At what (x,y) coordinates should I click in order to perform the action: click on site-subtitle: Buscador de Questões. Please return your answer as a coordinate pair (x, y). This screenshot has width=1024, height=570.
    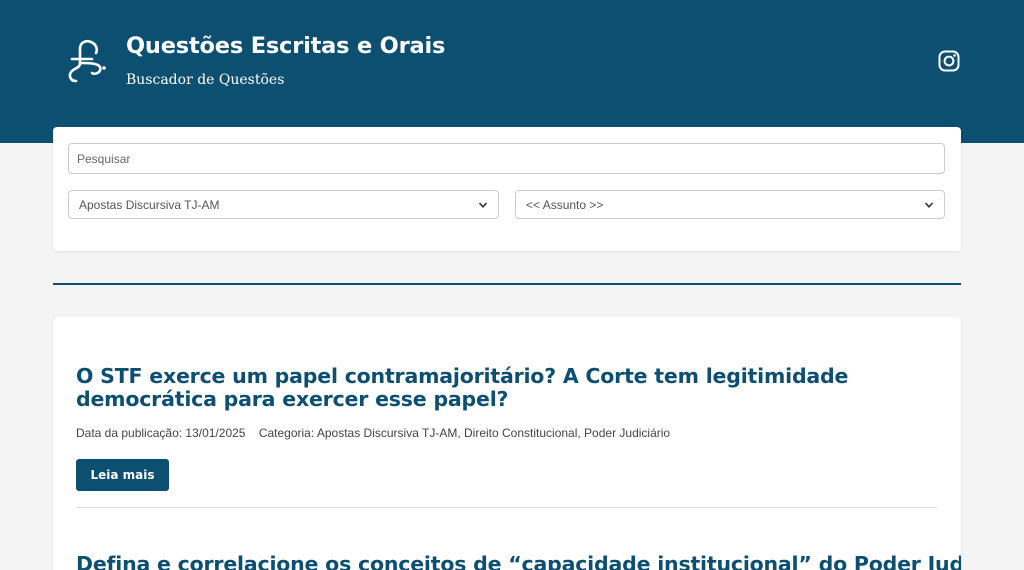
    Looking at the image, I should click on (205, 80).